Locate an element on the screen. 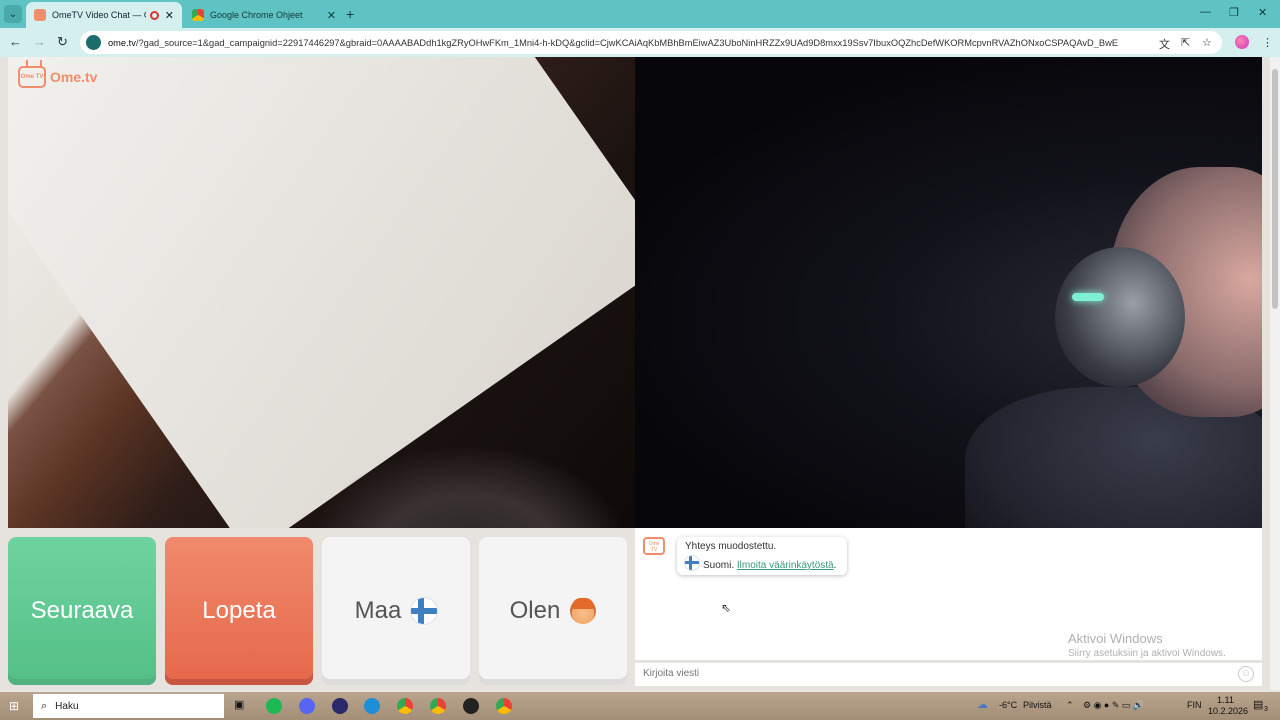  taskbar-search: ⌕ Haku is located at coordinates (128, 706).